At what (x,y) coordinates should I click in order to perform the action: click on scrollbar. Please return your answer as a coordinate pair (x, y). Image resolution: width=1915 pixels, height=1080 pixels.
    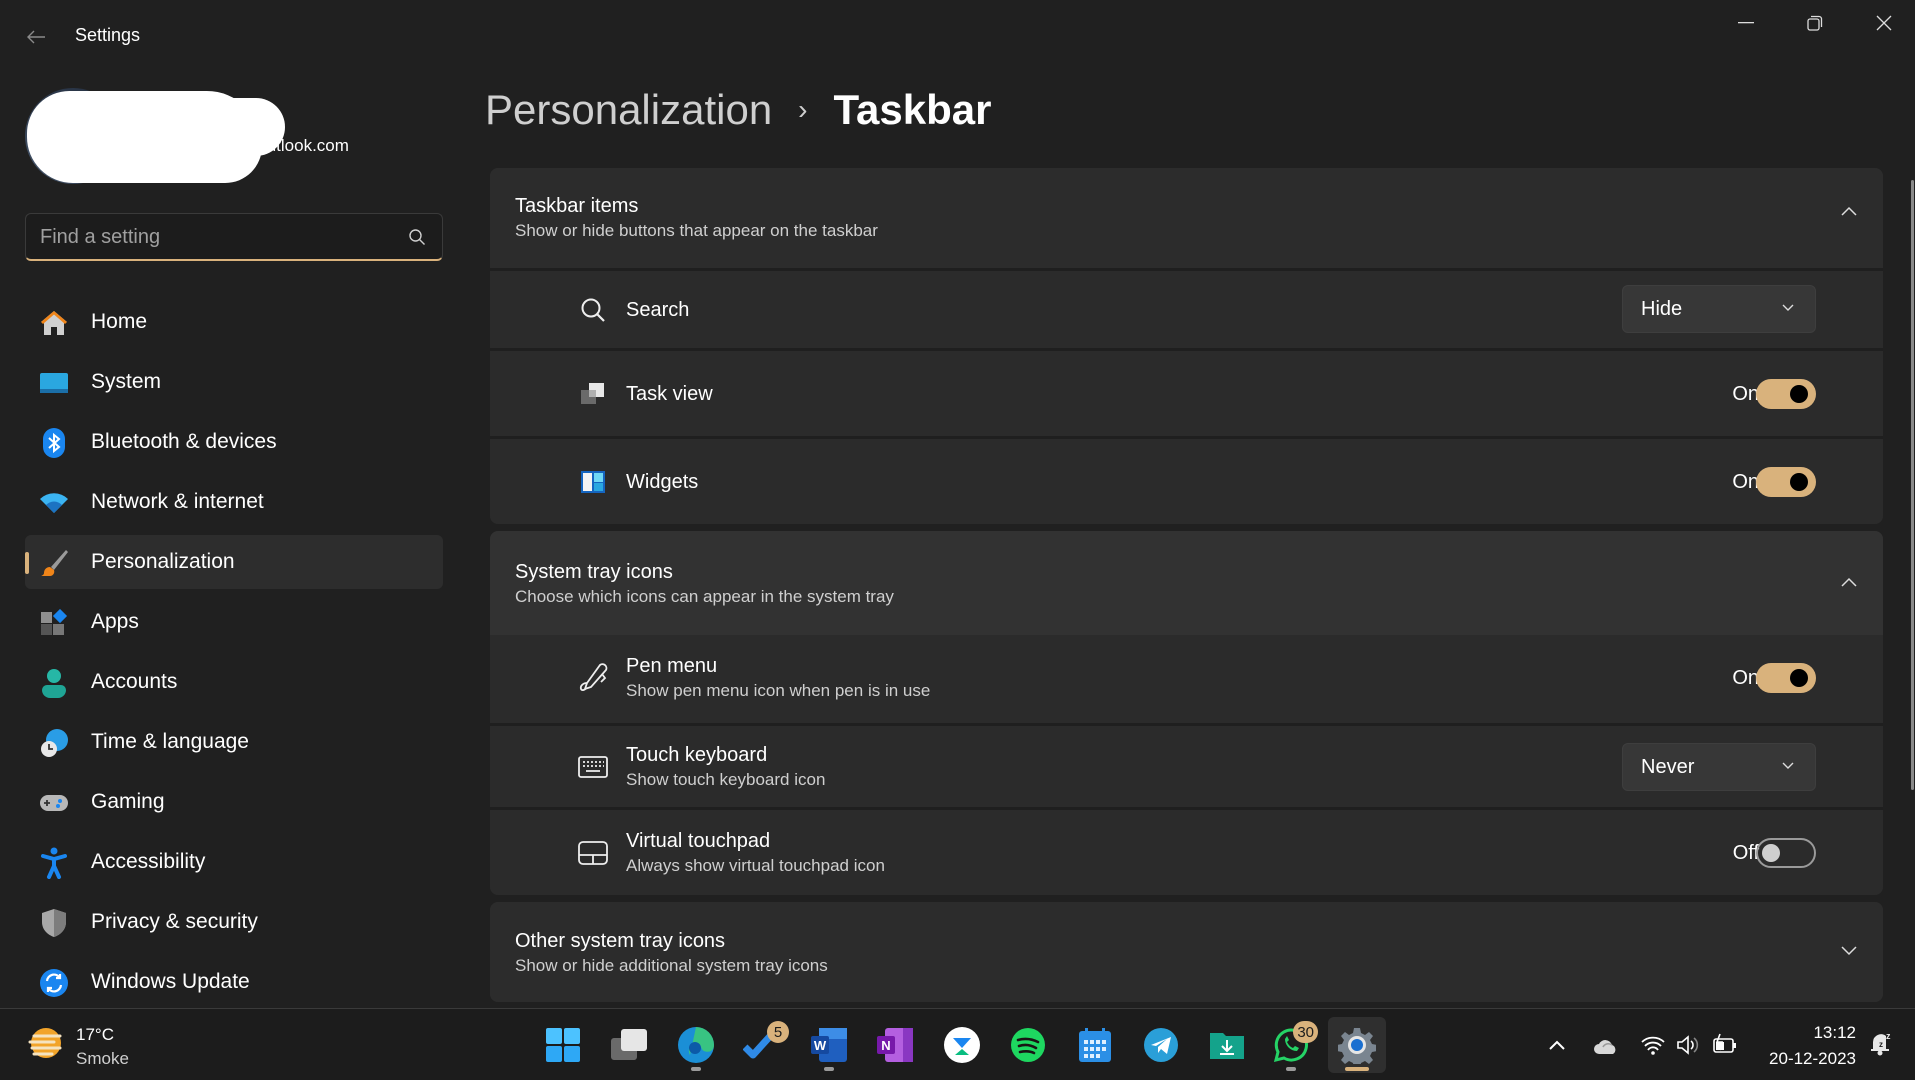
    Looking at the image, I should click on (1912, 485).